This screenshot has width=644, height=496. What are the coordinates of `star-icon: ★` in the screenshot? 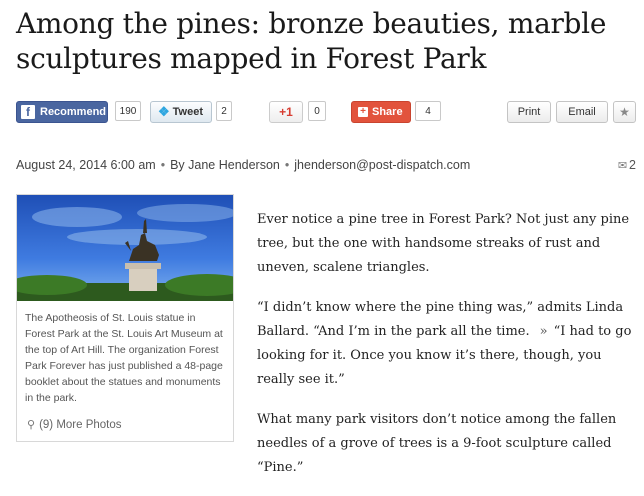 It's located at (624, 112).